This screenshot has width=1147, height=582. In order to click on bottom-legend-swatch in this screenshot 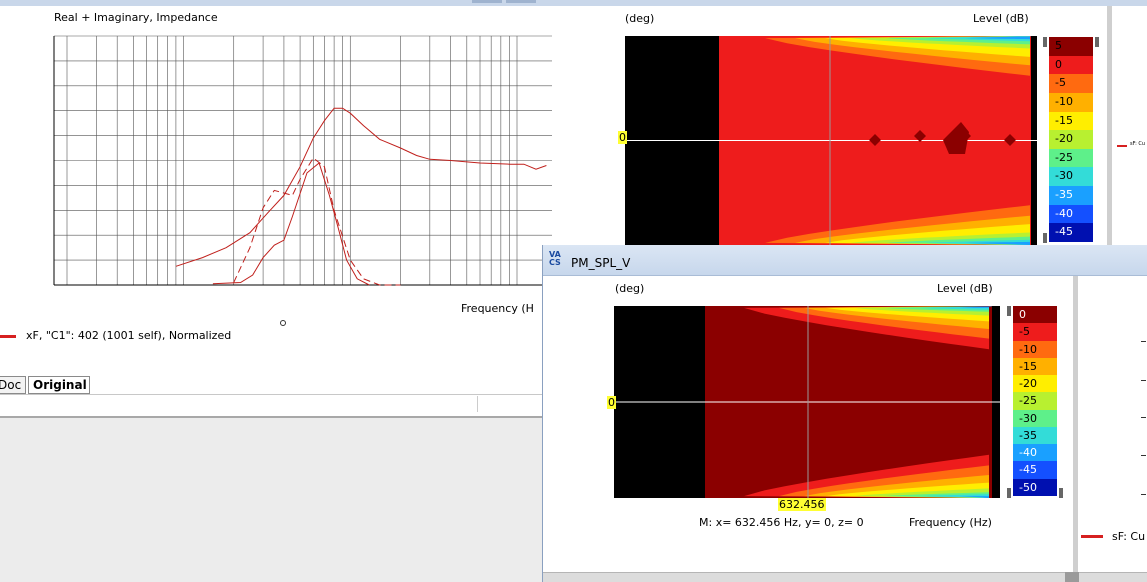, I will do `click(1092, 536)`.